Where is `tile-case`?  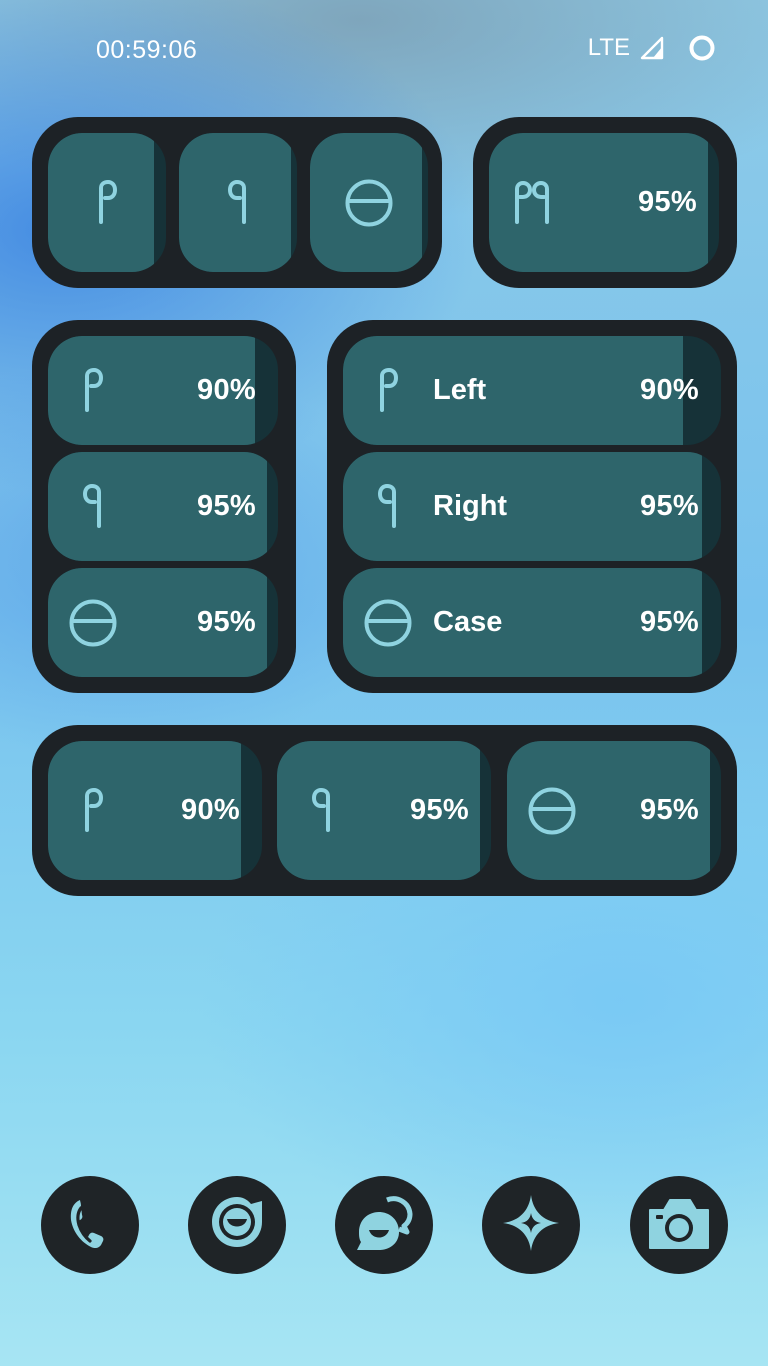 tile-case is located at coordinates (369, 202).